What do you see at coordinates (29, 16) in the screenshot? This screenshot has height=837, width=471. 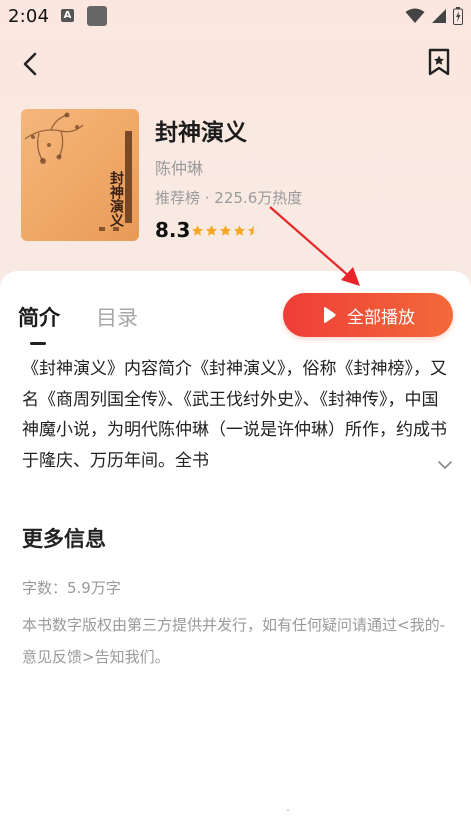 I see `status-time: 2:04` at bounding box center [29, 16].